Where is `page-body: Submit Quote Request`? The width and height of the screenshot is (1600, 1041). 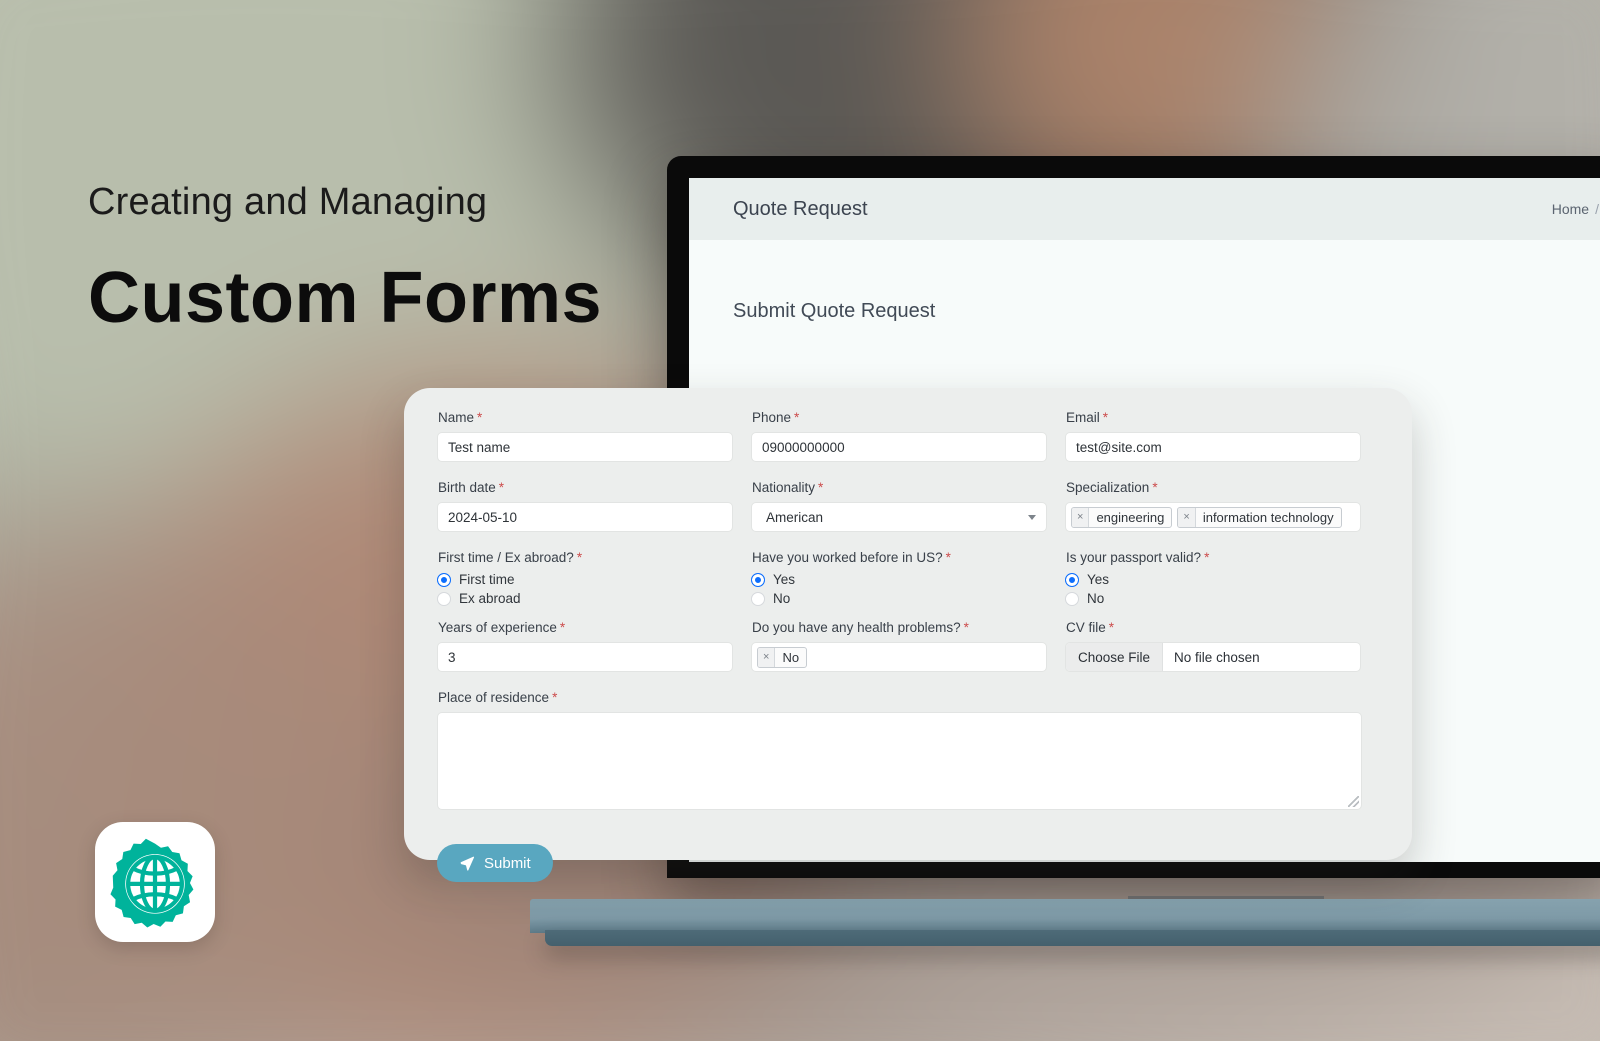
page-body: Submit Quote Request is located at coordinates (1144, 281).